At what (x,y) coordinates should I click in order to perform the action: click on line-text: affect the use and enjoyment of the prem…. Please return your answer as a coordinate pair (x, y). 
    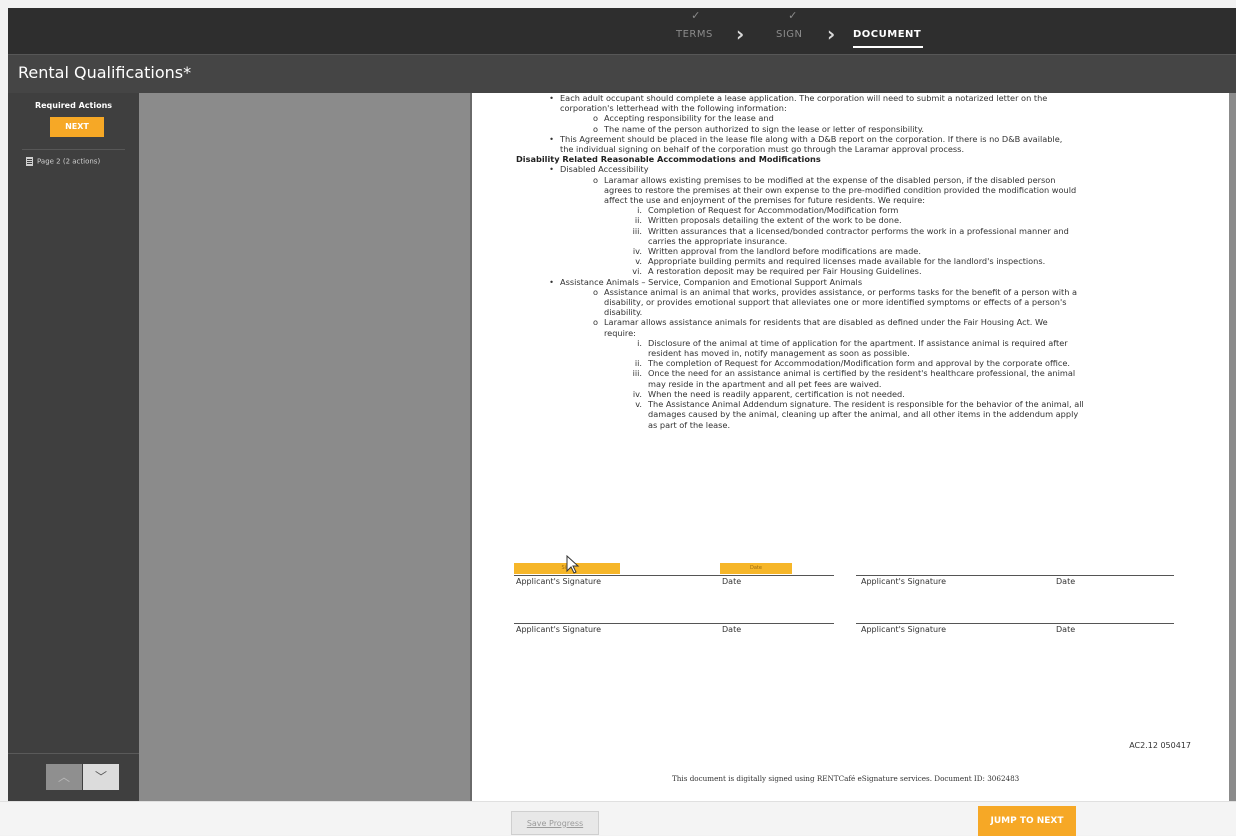
    Looking at the image, I should click on (765, 200).